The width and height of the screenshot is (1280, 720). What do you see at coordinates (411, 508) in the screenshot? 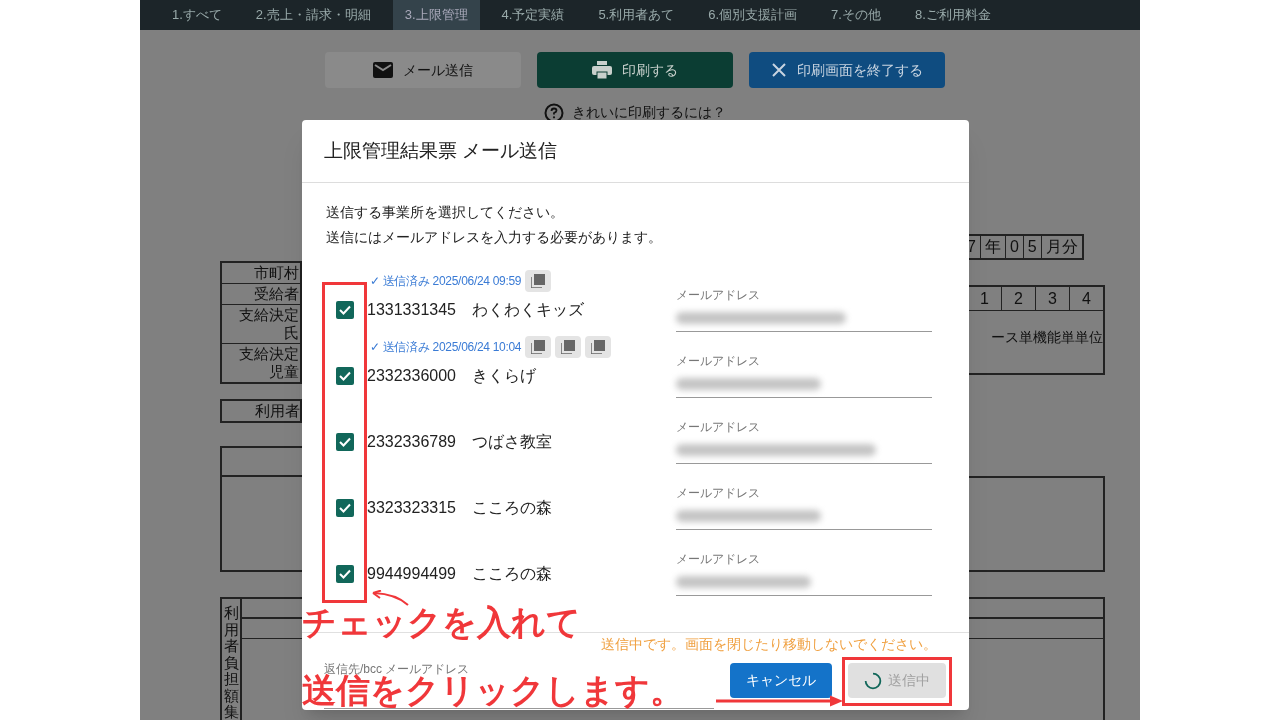
I see `office-code: 3323323315` at bounding box center [411, 508].